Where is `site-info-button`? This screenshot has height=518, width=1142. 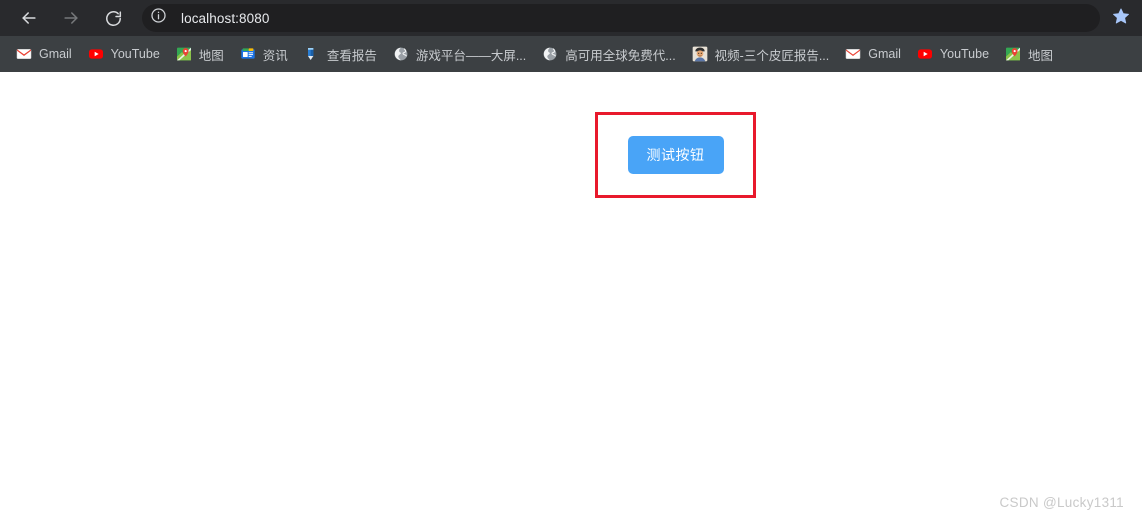
site-info-button is located at coordinates (158, 18).